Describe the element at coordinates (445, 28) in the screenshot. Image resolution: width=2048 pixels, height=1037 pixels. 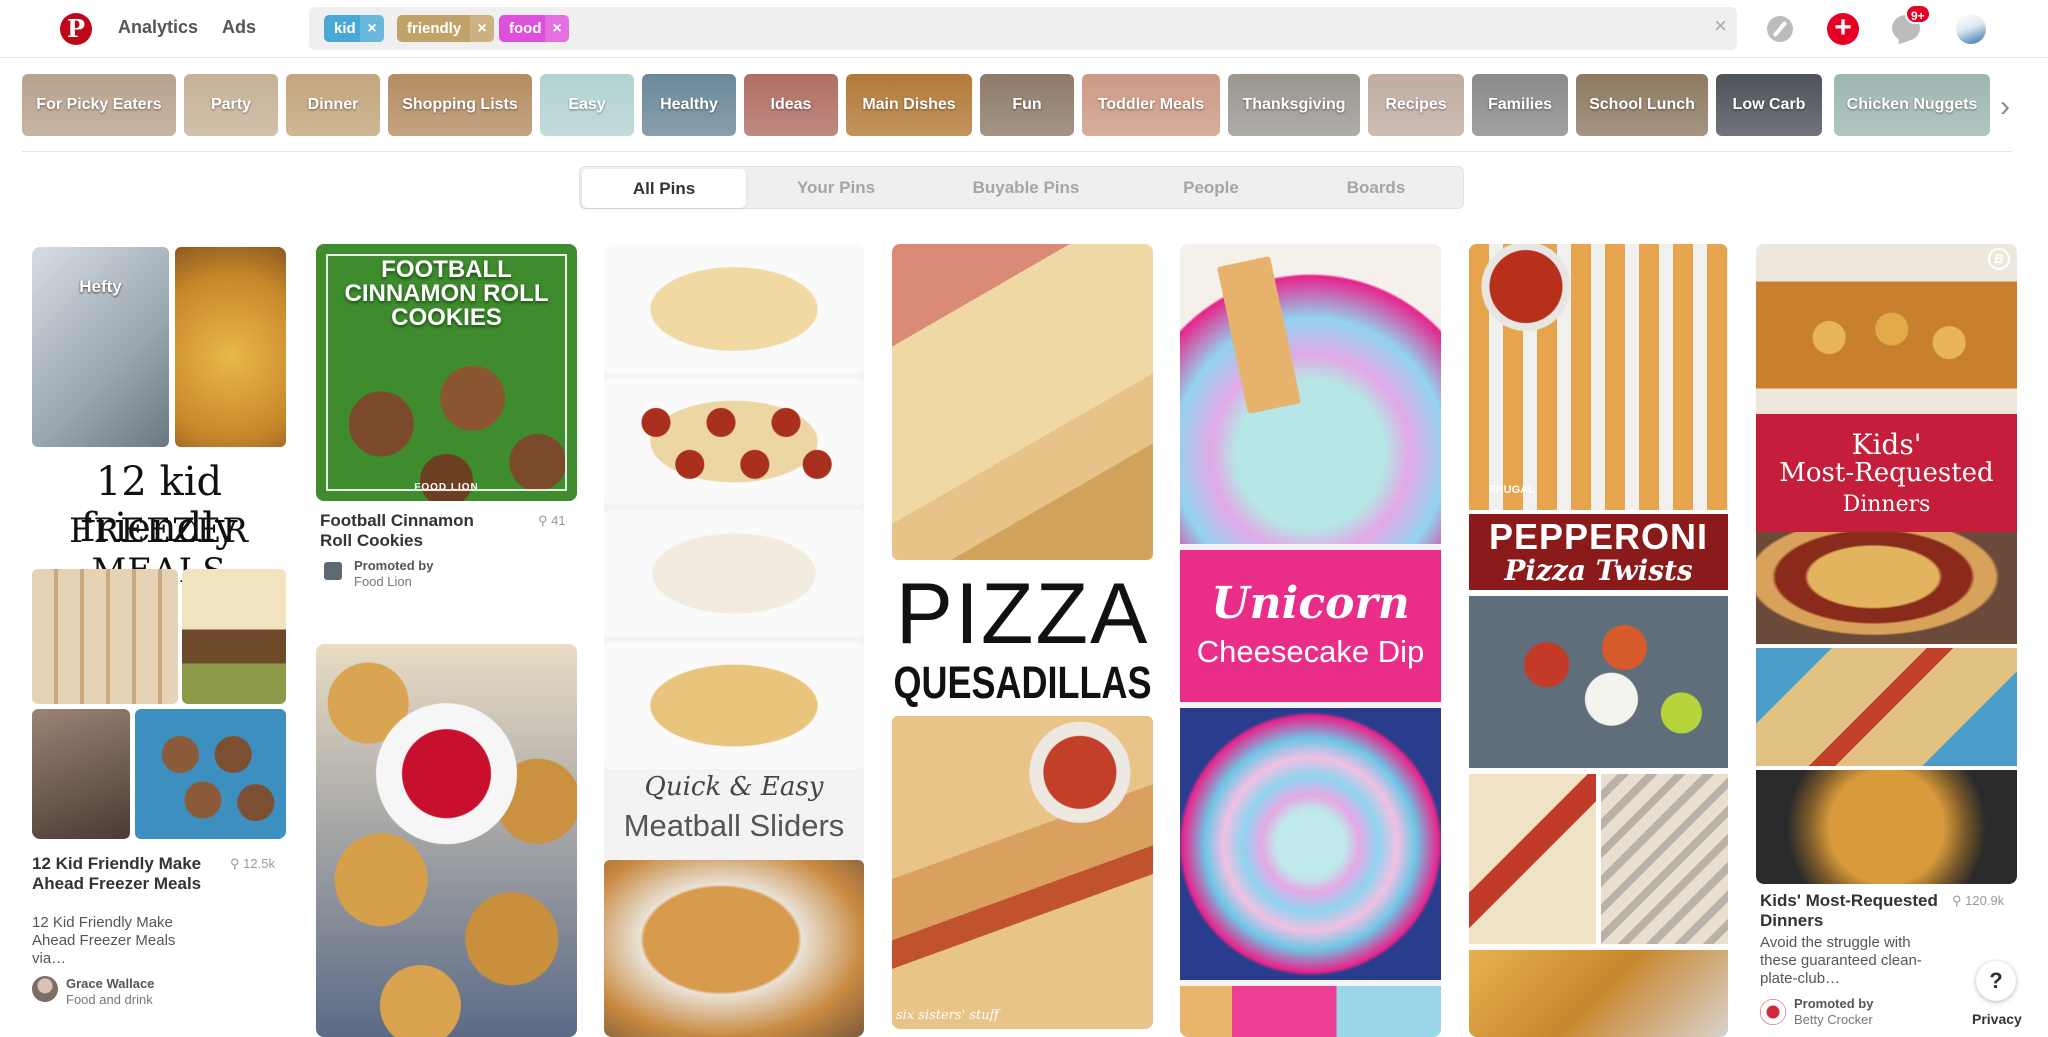
I see `search-chip-friendly: friendly ×` at that location.